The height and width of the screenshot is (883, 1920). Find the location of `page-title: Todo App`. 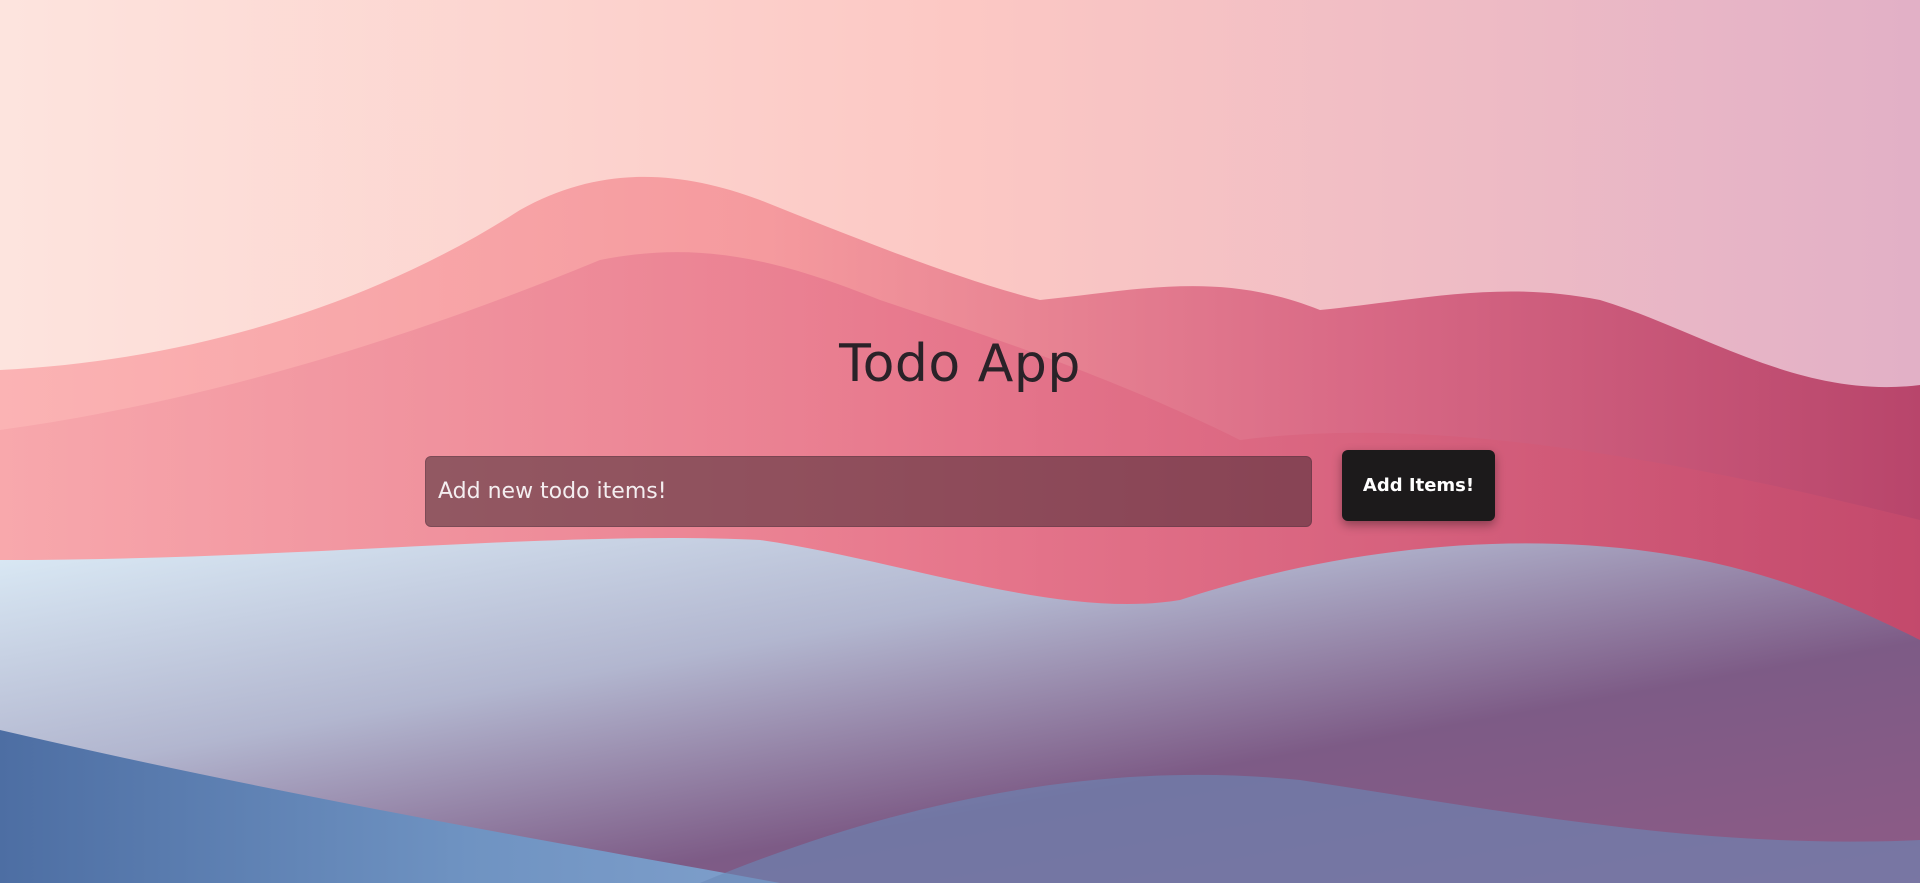

page-title: Todo App is located at coordinates (960, 364).